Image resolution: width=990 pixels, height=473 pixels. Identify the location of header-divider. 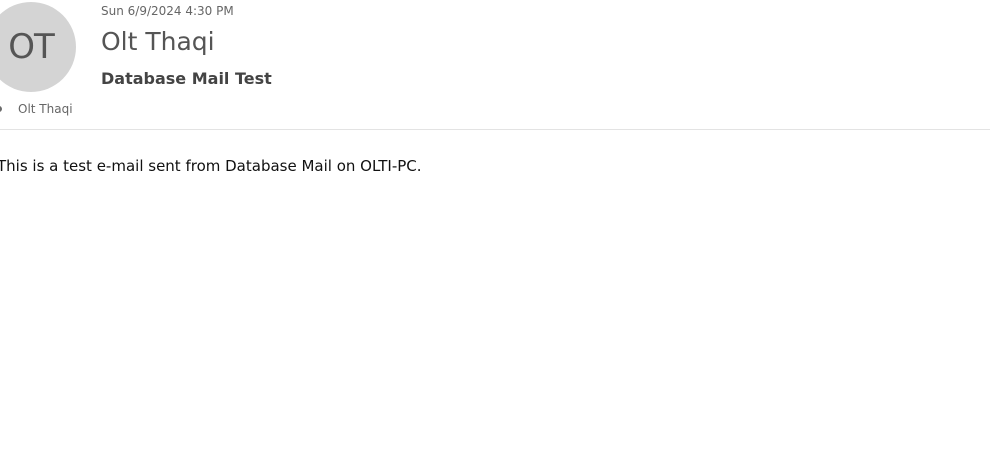
(495, 129).